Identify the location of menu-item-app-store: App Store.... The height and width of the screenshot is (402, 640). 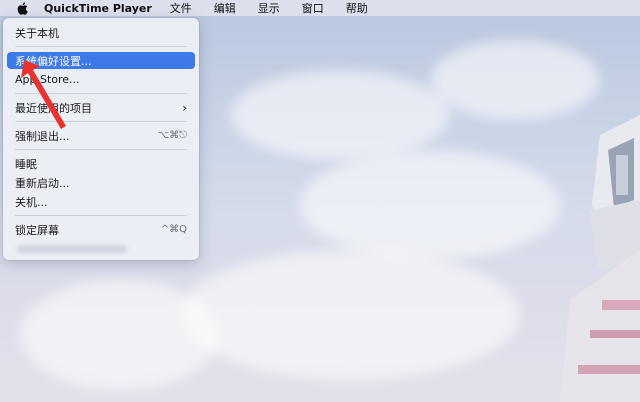
(101, 79).